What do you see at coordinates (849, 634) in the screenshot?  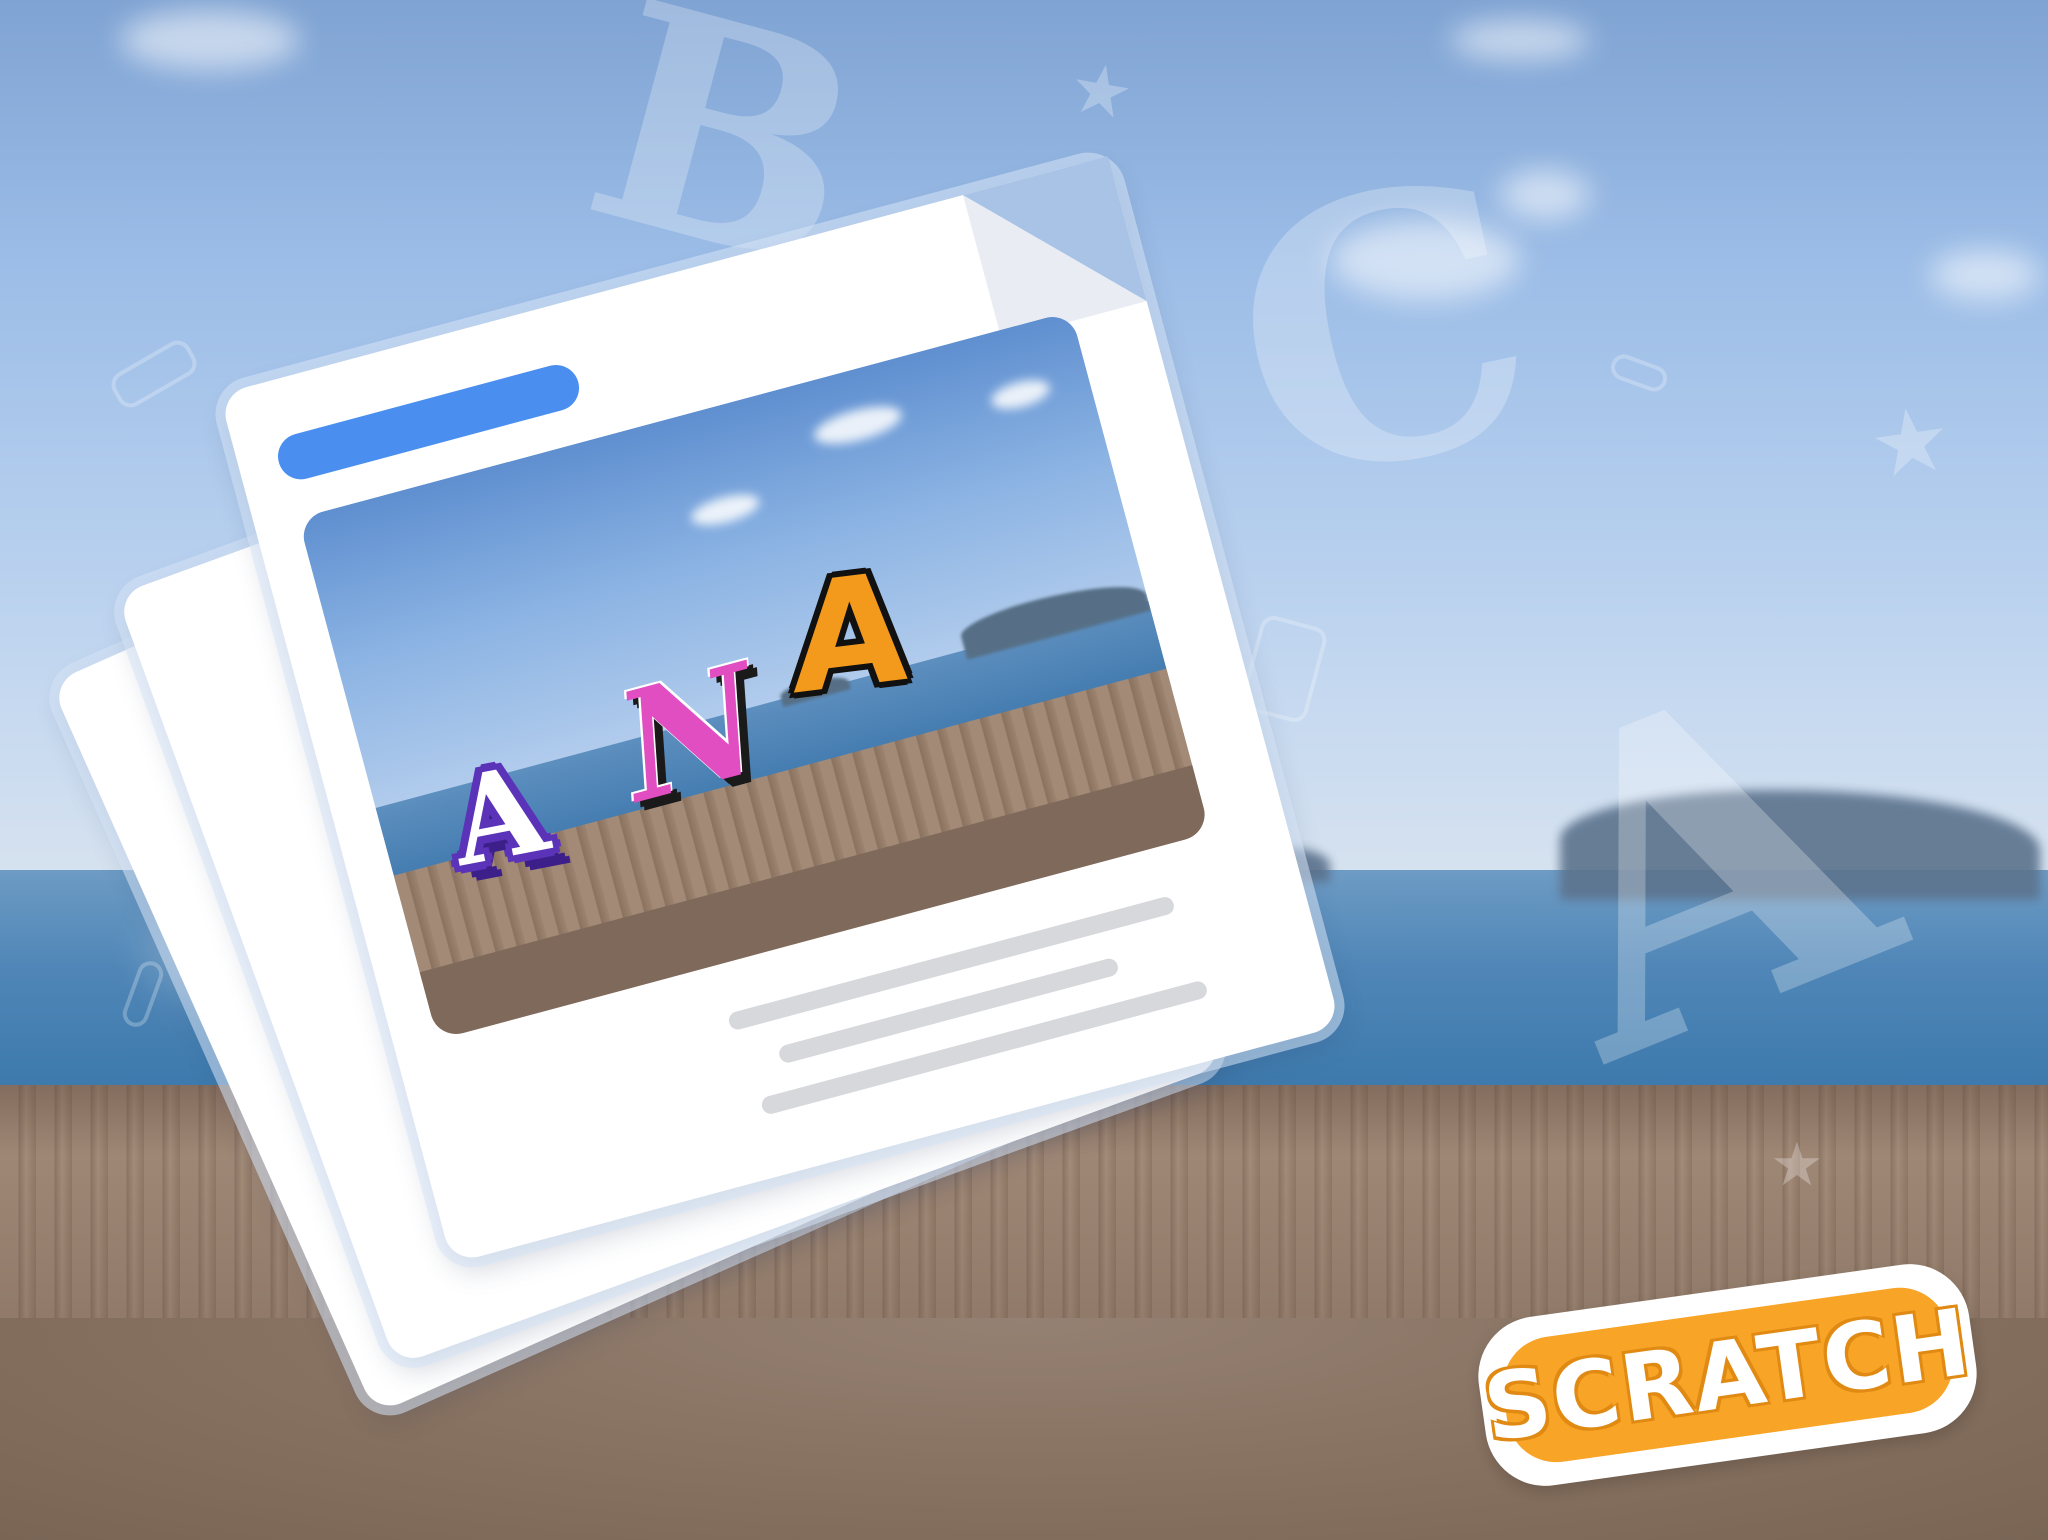 I see `letter-a-orange: A` at bounding box center [849, 634].